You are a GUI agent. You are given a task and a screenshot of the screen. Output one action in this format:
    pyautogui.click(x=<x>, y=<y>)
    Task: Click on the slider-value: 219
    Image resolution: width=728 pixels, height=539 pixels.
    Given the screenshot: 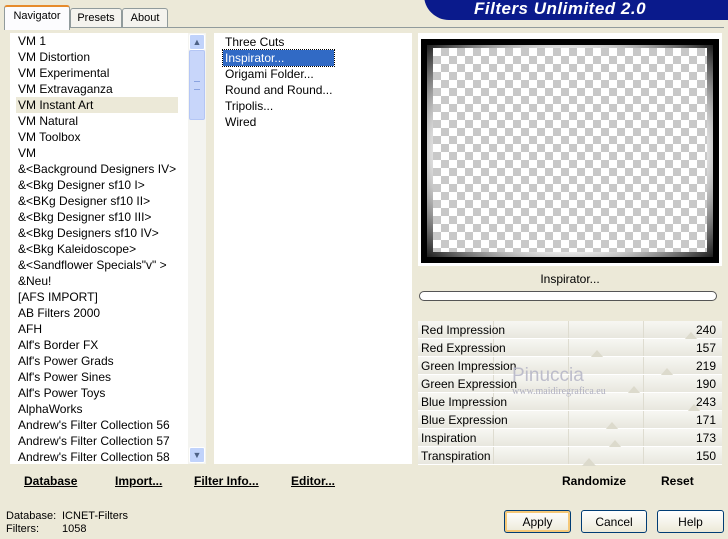 What is the action you would take?
    pyautogui.click(x=705, y=366)
    